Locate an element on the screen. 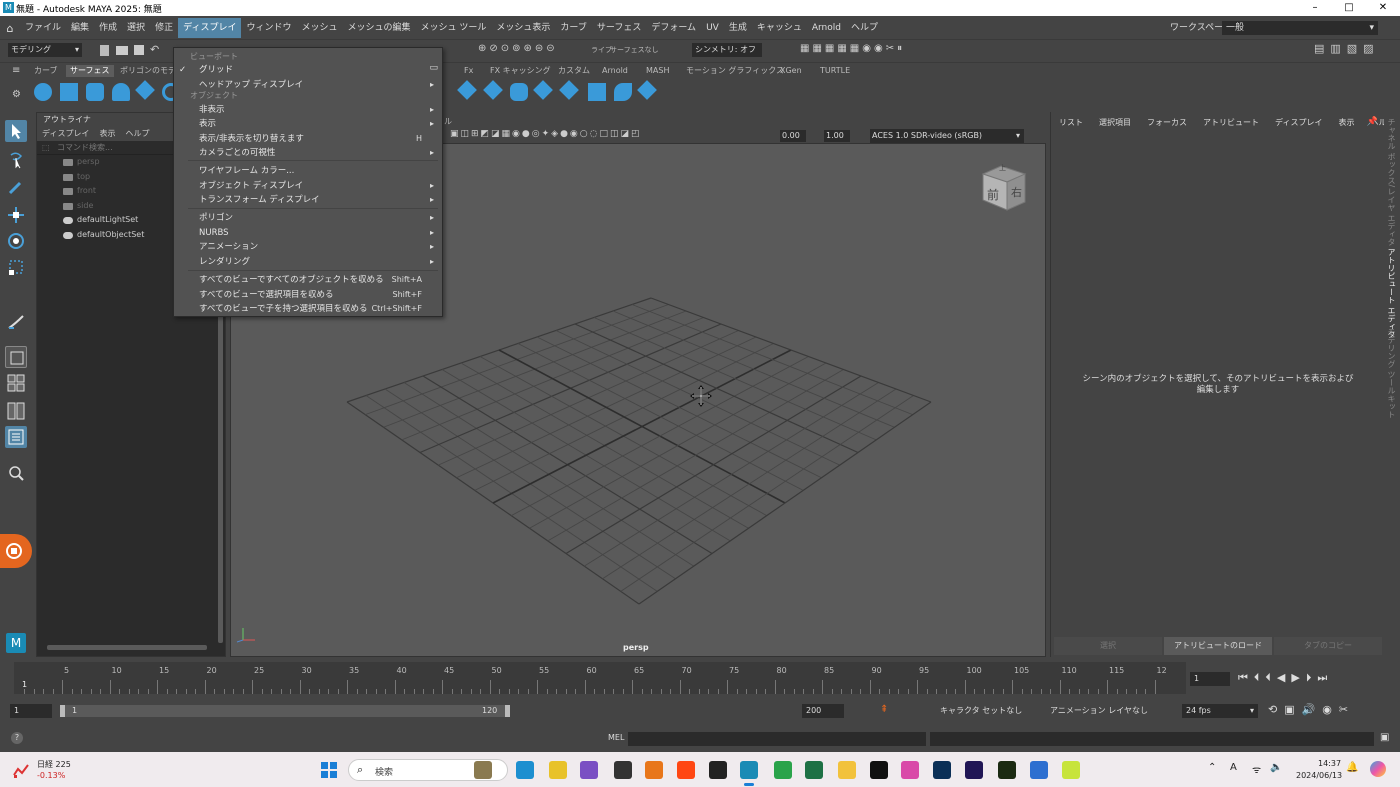 This screenshot has height=787, width=1400. menu-item-0: ファイル is located at coordinates (43, 28).